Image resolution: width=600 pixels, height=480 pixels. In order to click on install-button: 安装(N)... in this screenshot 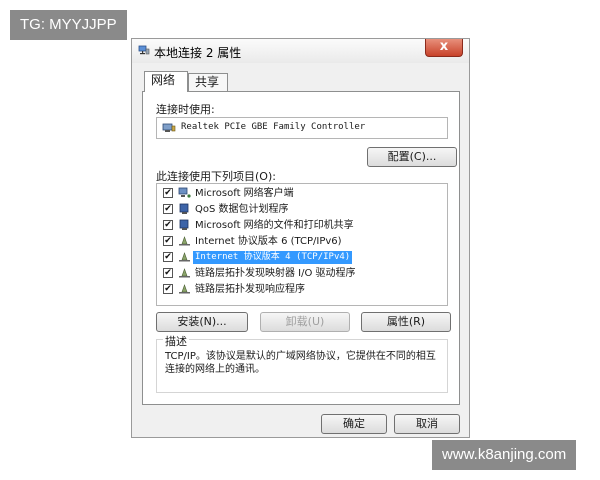, I will do `click(202, 322)`.